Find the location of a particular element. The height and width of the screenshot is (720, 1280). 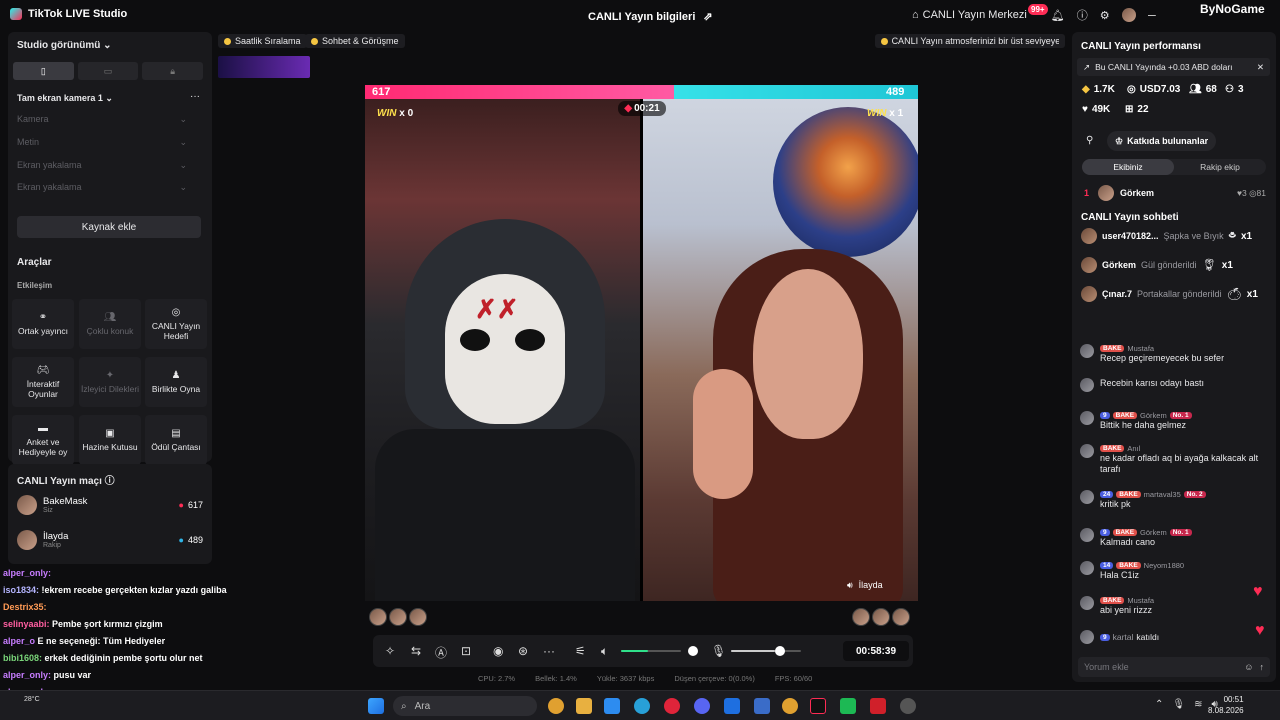

tool-viewer-wishes: ✦ İzleyici Dilekleri is located at coordinates (110, 382).